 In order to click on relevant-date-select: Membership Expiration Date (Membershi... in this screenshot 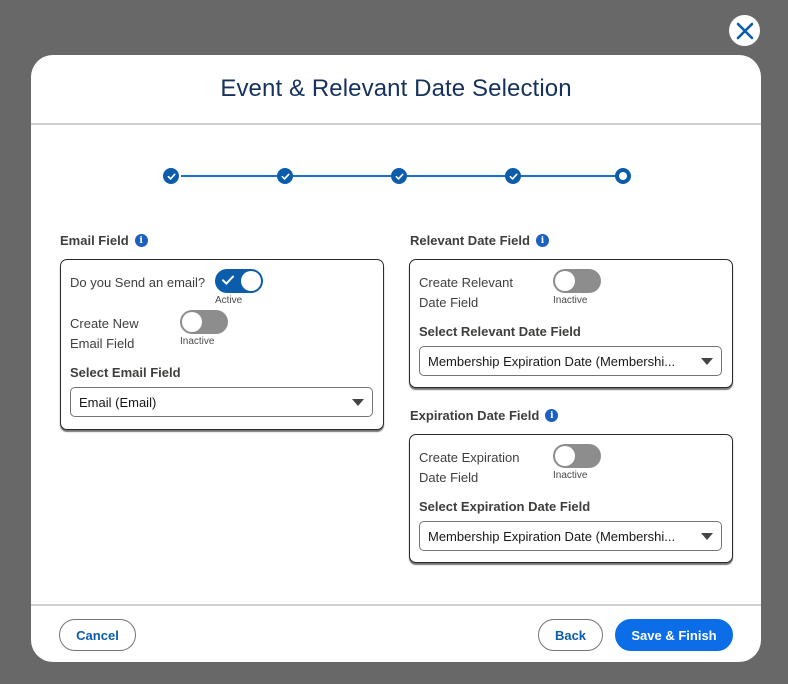, I will do `click(570, 361)`.